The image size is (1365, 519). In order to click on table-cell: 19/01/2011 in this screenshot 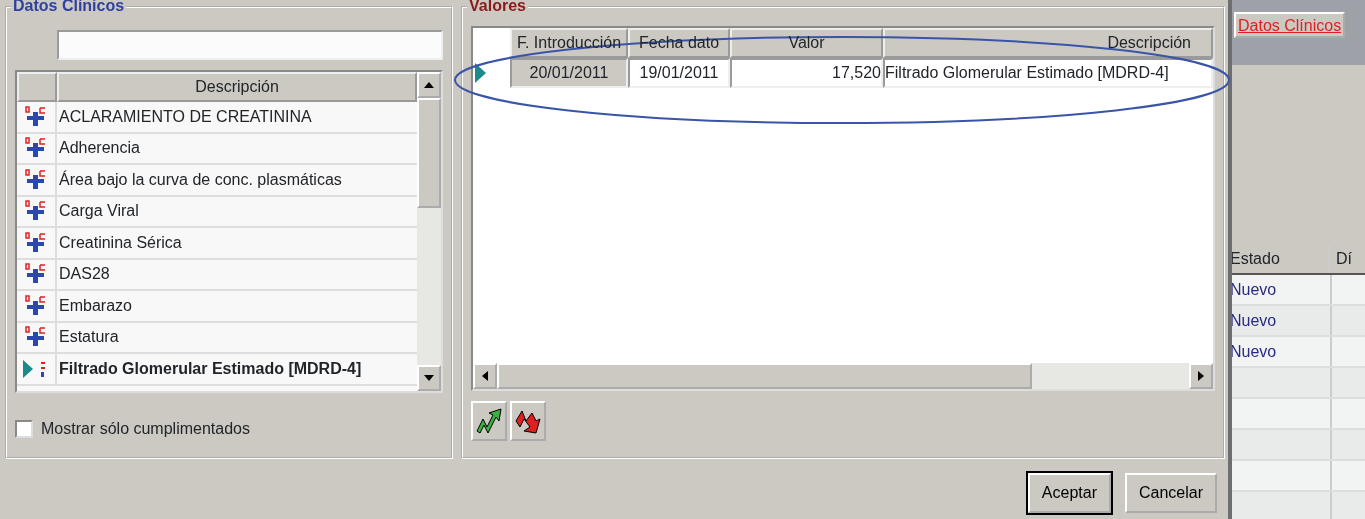, I will do `click(679, 73)`.